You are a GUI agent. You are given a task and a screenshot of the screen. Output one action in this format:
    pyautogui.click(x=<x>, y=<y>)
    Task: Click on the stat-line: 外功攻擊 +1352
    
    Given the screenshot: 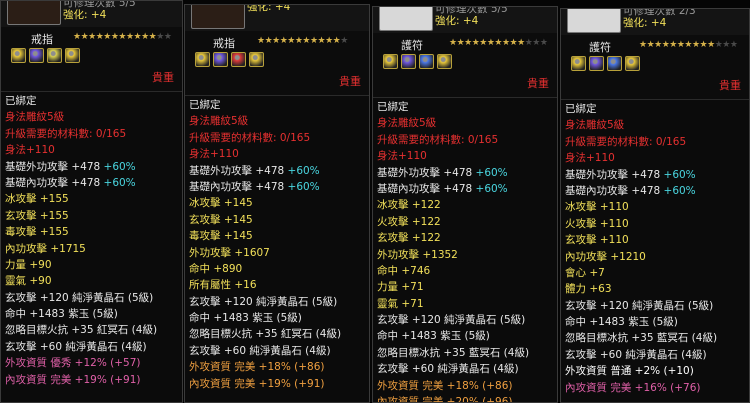 What is the action you would take?
    pyautogui.click(x=465, y=255)
    